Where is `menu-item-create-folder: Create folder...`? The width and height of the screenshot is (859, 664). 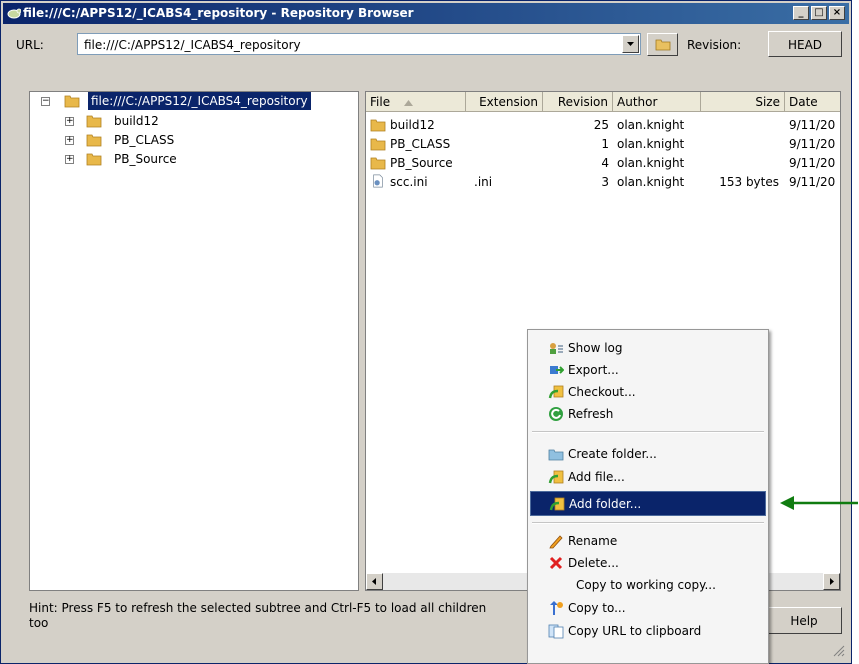 menu-item-create-folder: Create folder... is located at coordinates (648, 454).